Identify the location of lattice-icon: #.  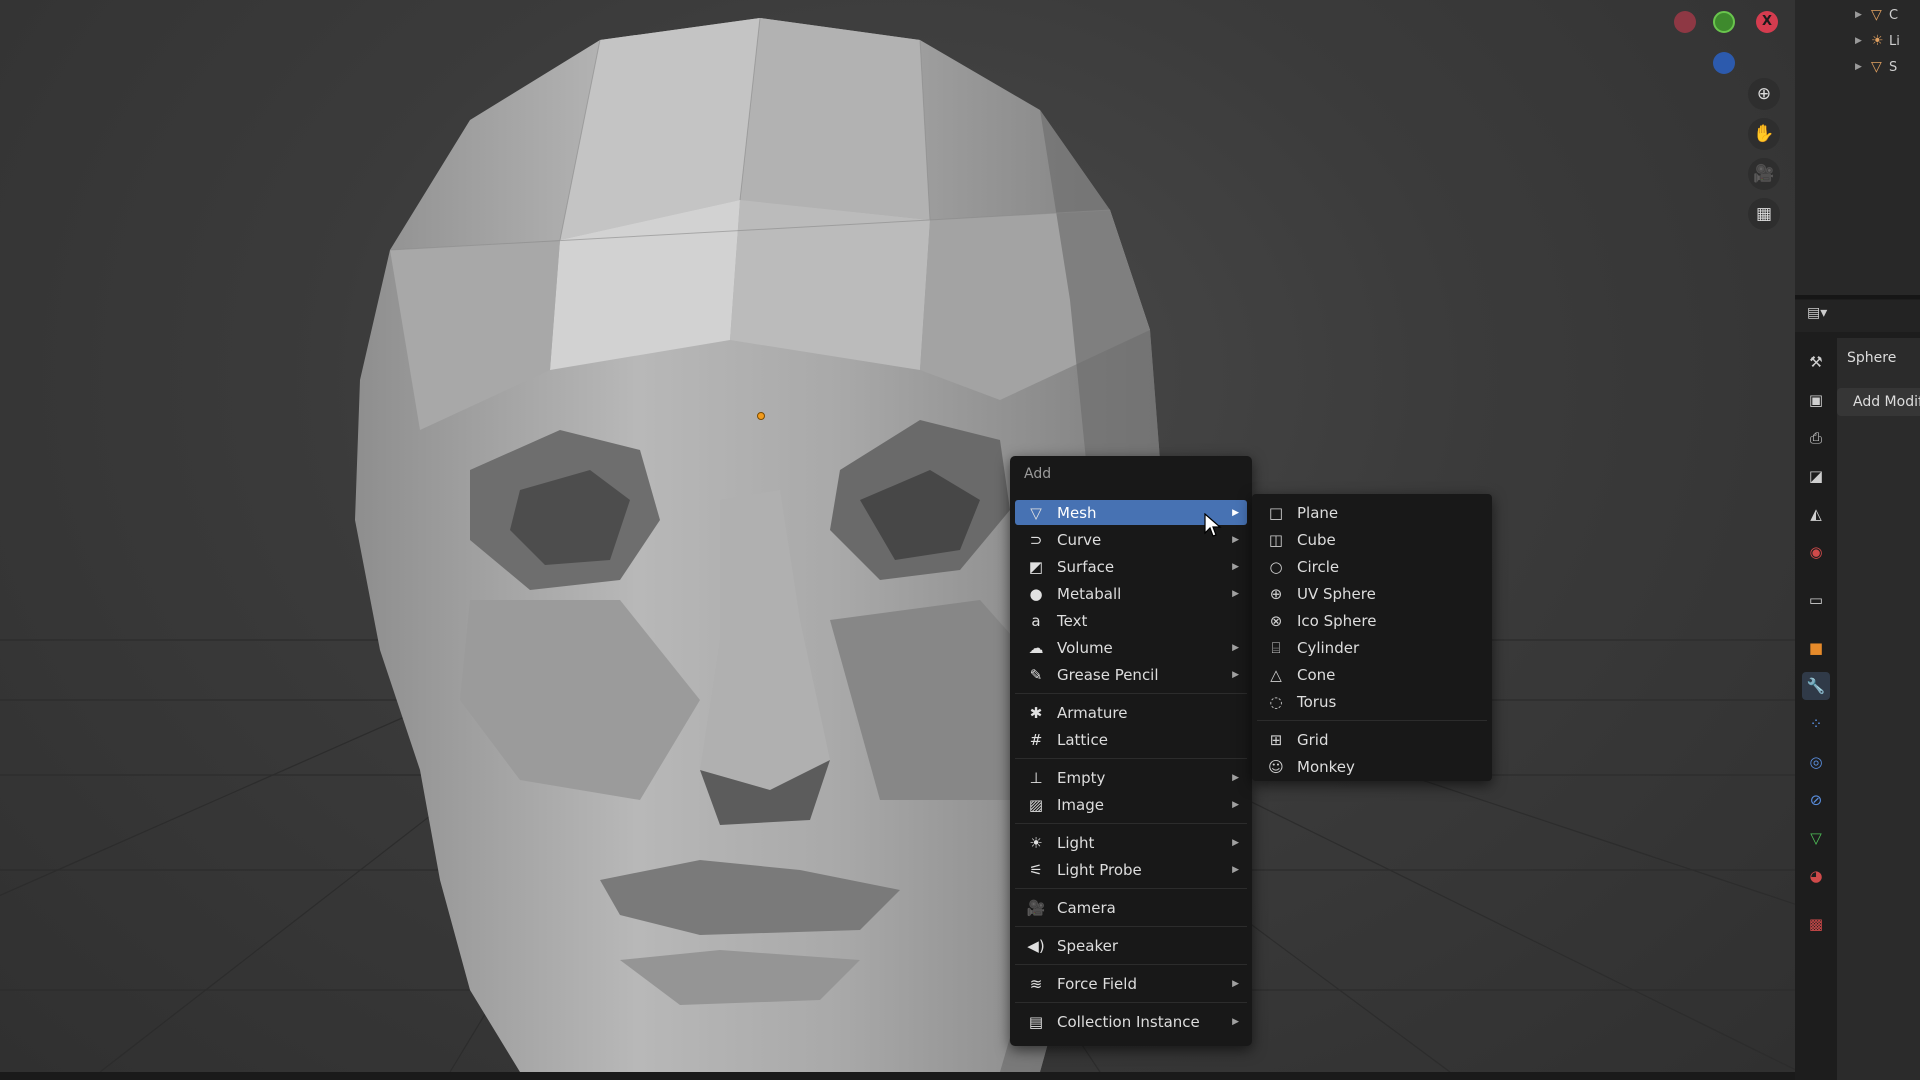
(1036, 739).